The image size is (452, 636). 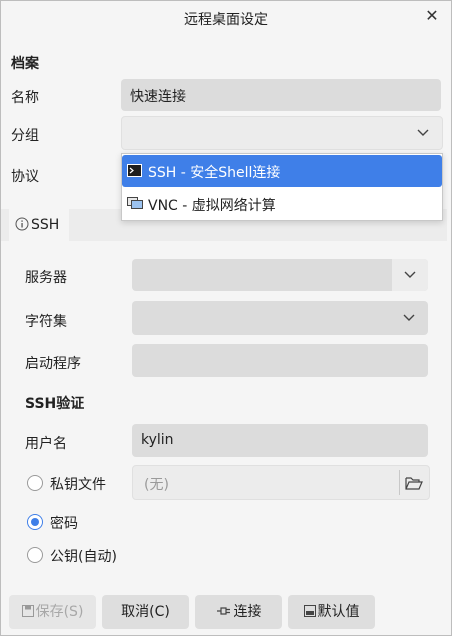 What do you see at coordinates (35, 555) in the screenshot?
I see `radio-public-key-indicator` at bounding box center [35, 555].